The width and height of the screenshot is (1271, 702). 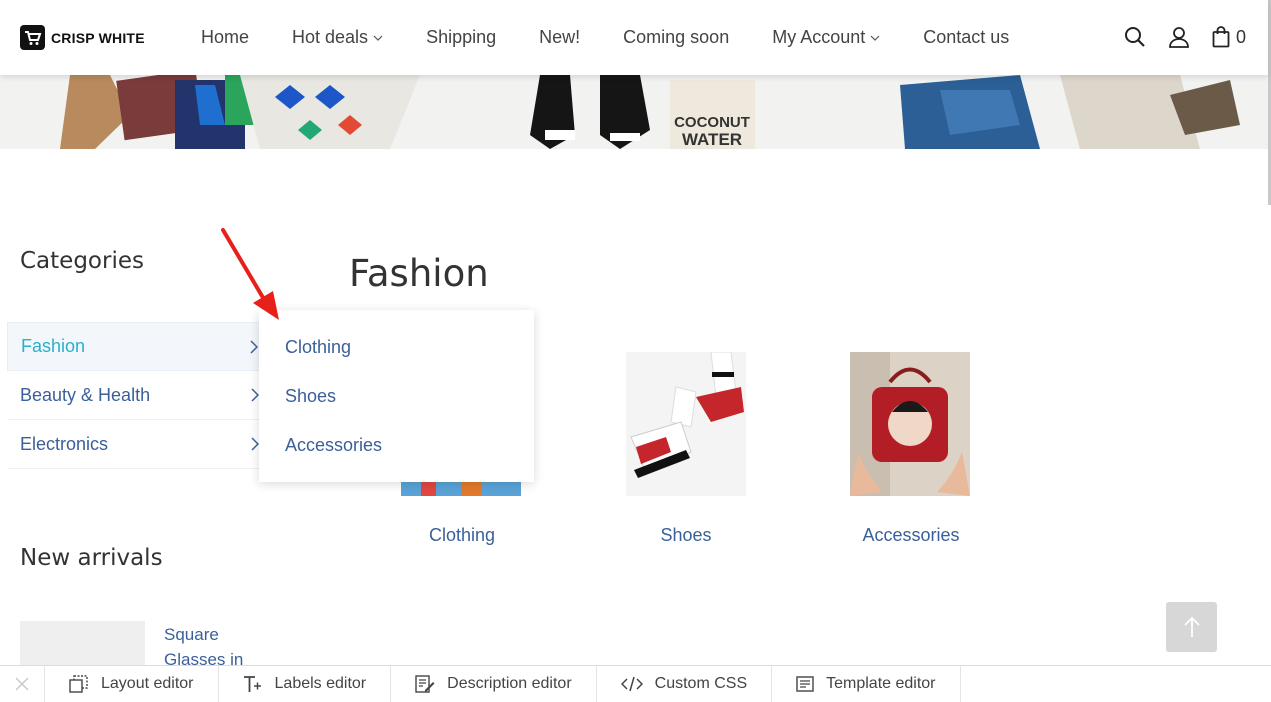 I want to click on nav-label: My Account, so click(x=819, y=37).